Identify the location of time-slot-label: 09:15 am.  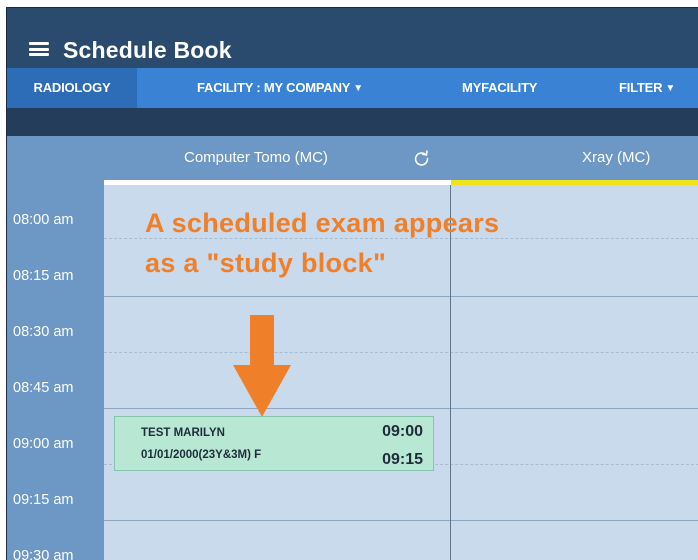
(43, 500).